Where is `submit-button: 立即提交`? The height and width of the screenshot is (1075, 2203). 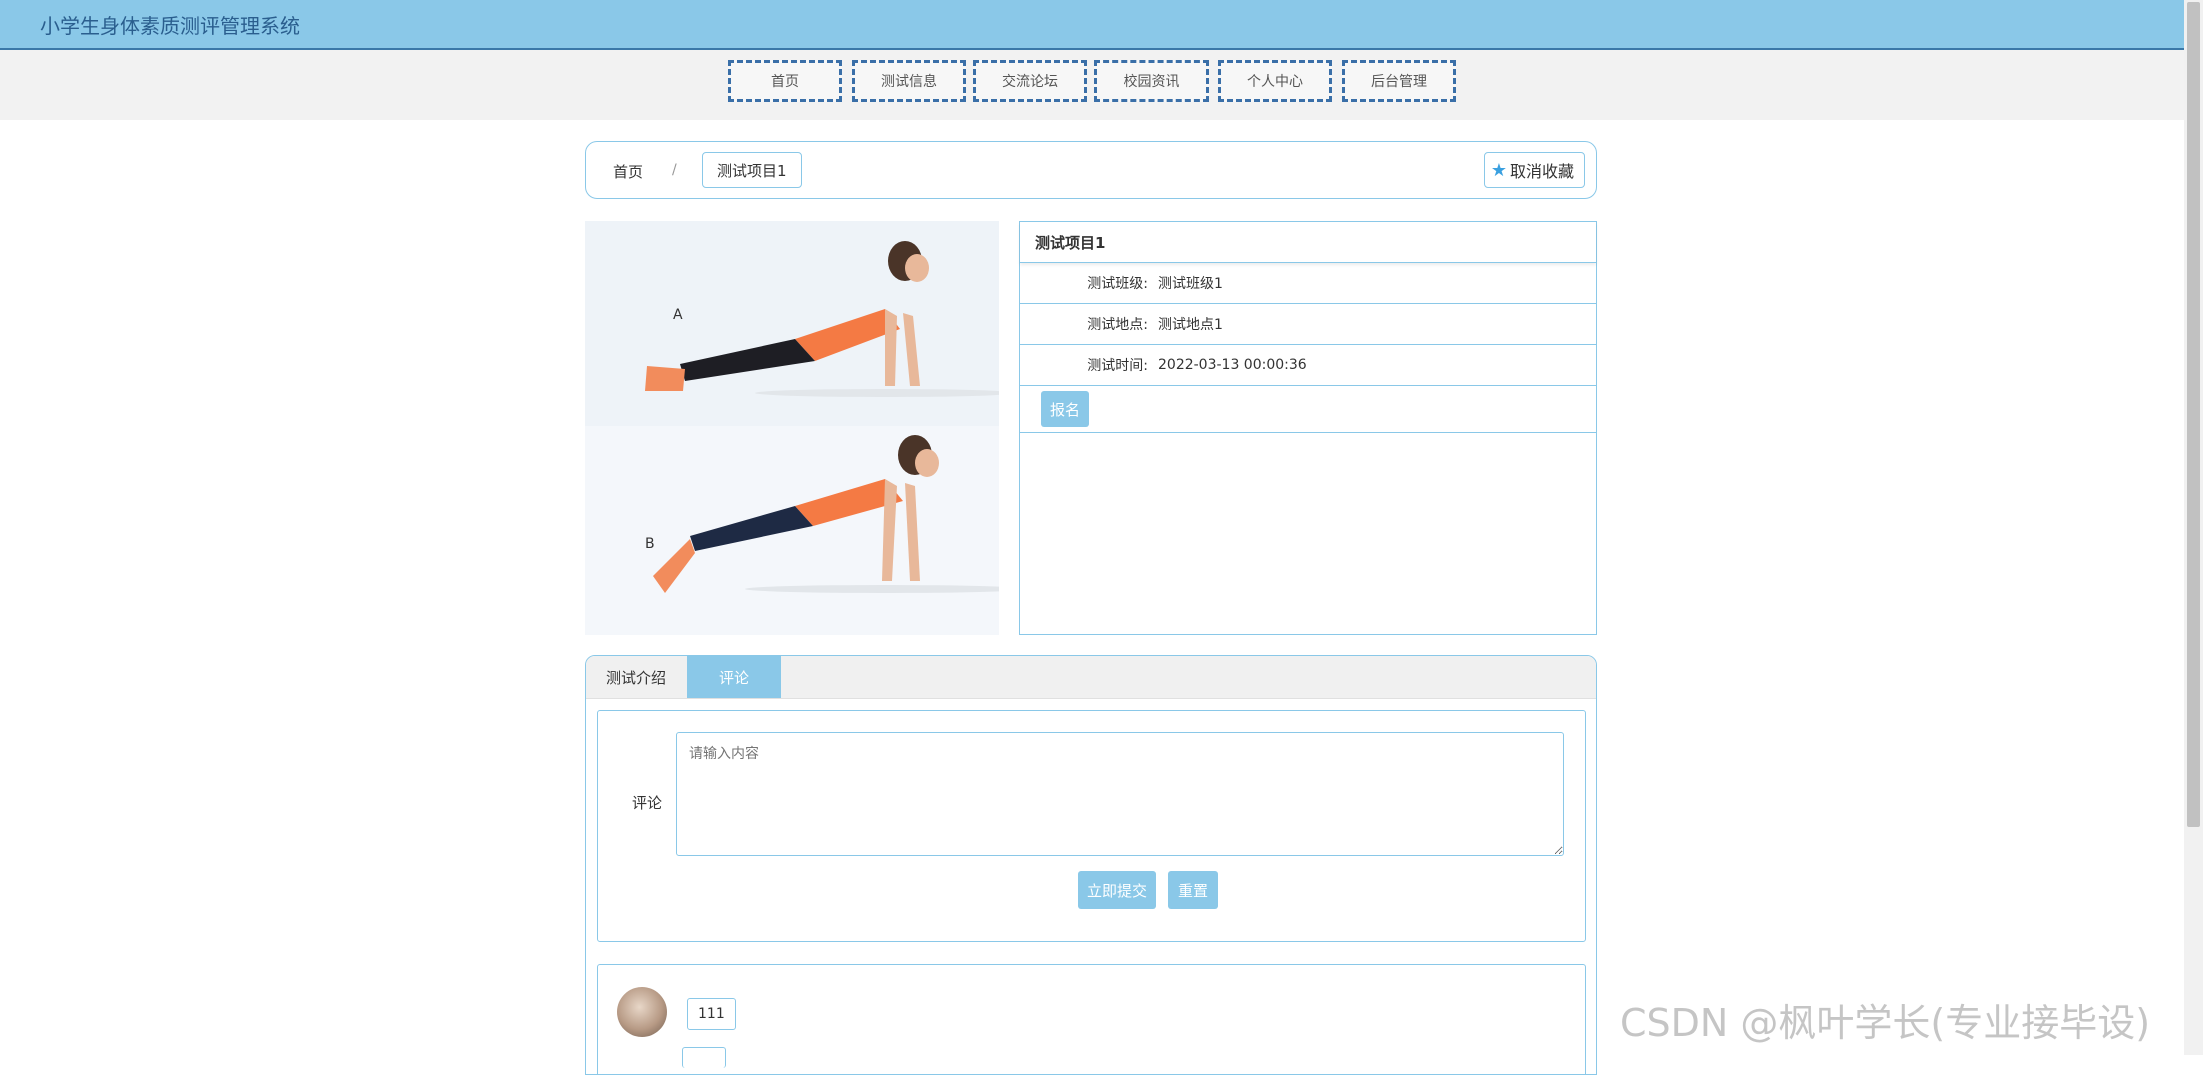
submit-button: 立即提交 is located at coordinates (1117, 890).